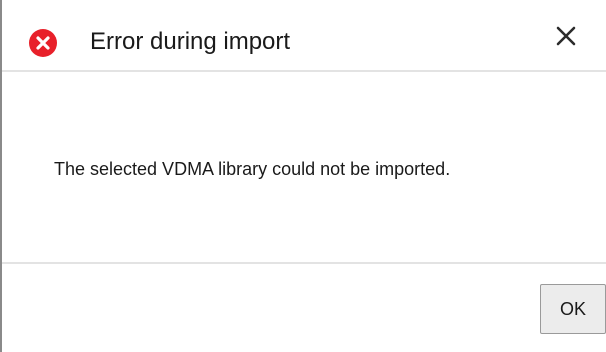  Describe the element at coordinates (43, 43) in the screenshot. I see `error-icon` at that location.